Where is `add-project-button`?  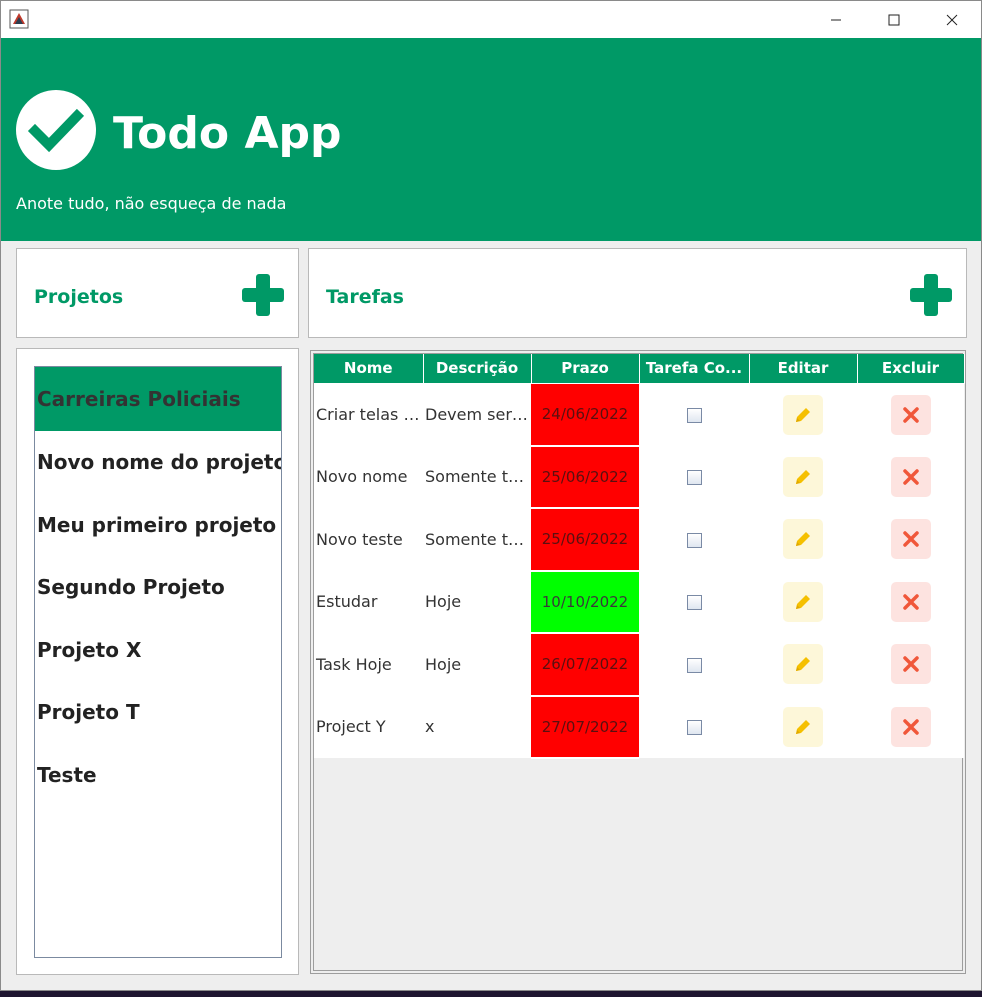
add-project-button is located at coordinates (263, 295).